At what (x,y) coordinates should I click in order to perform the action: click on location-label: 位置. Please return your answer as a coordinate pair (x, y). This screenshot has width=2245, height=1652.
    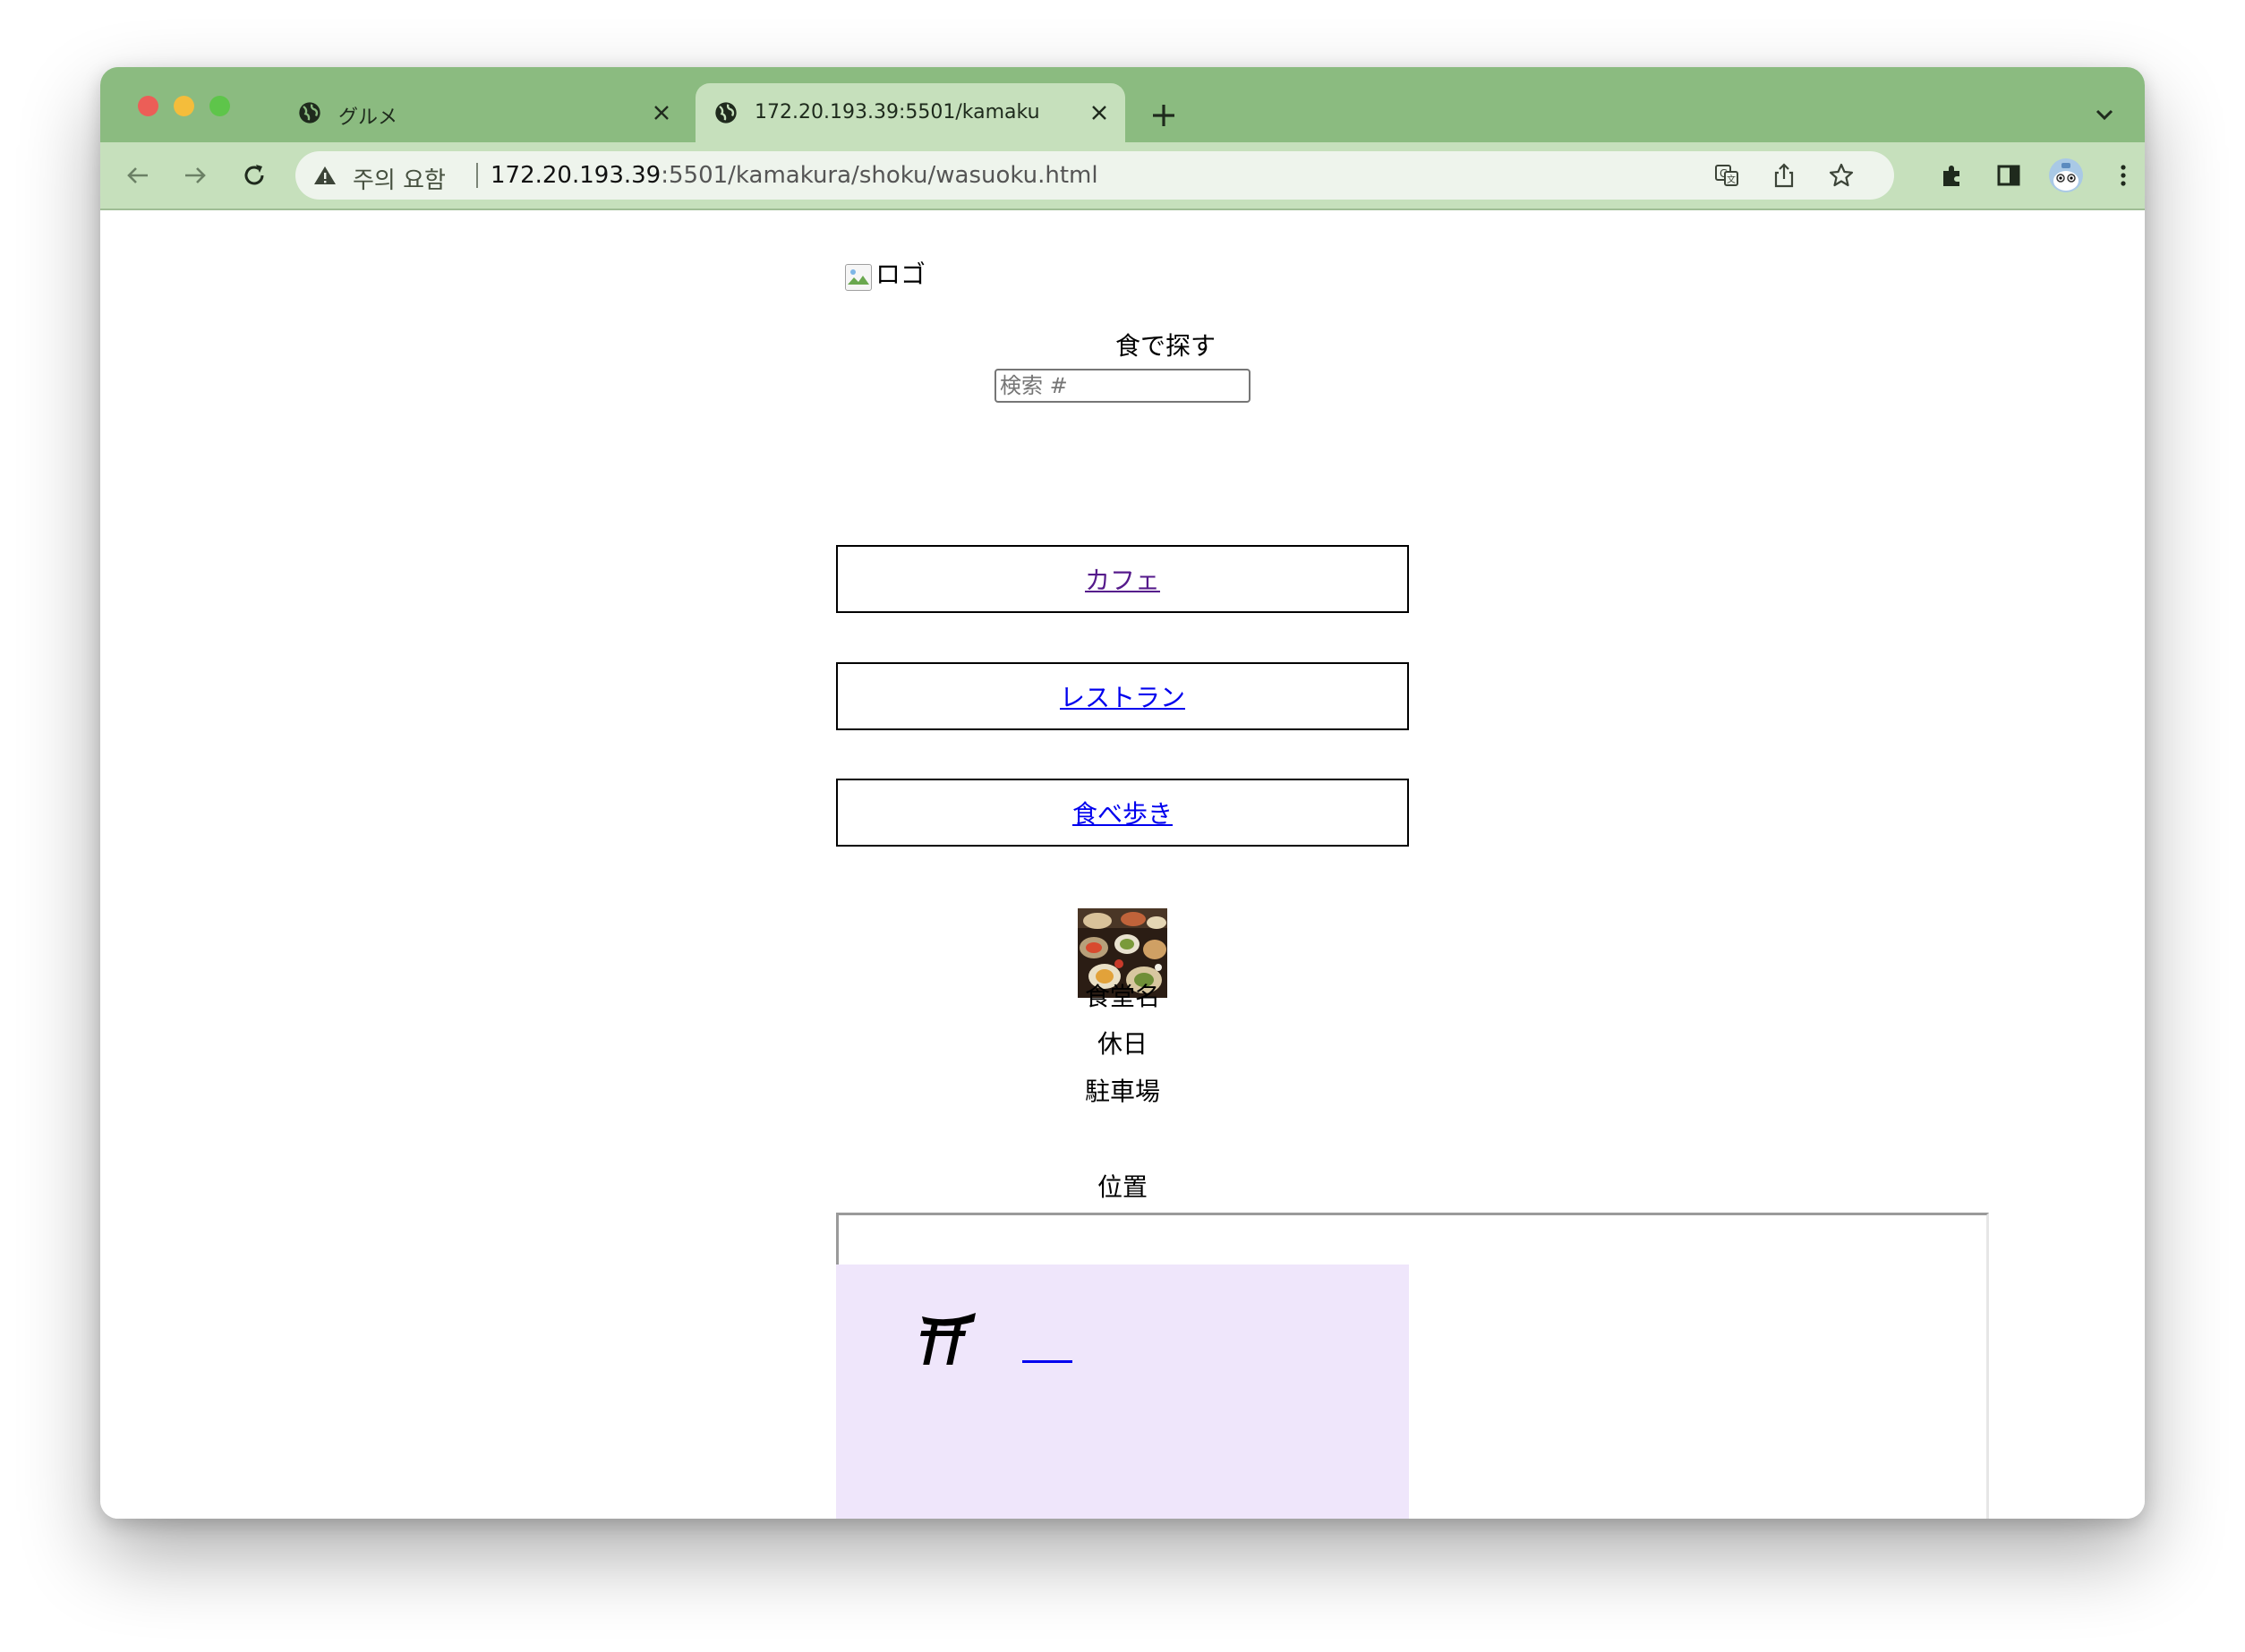
    Looking at the image, I should click on (1122, 1187).